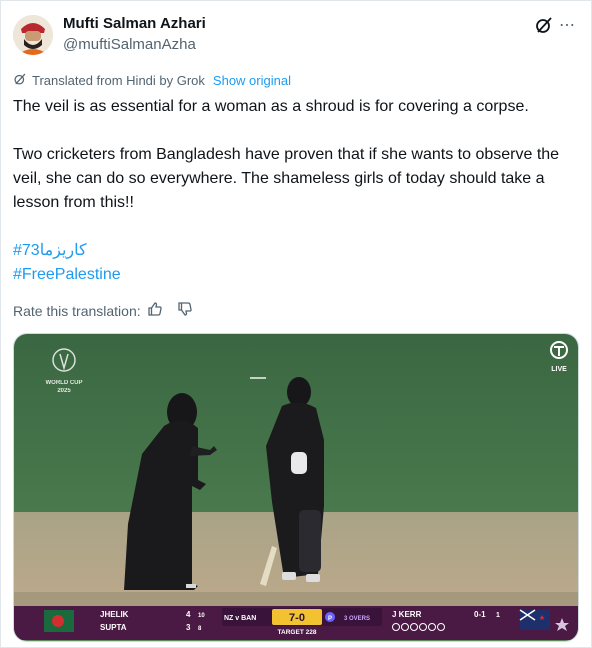  I want to click on author-handle: @muftiSalmanAzha, so click(129, 44).